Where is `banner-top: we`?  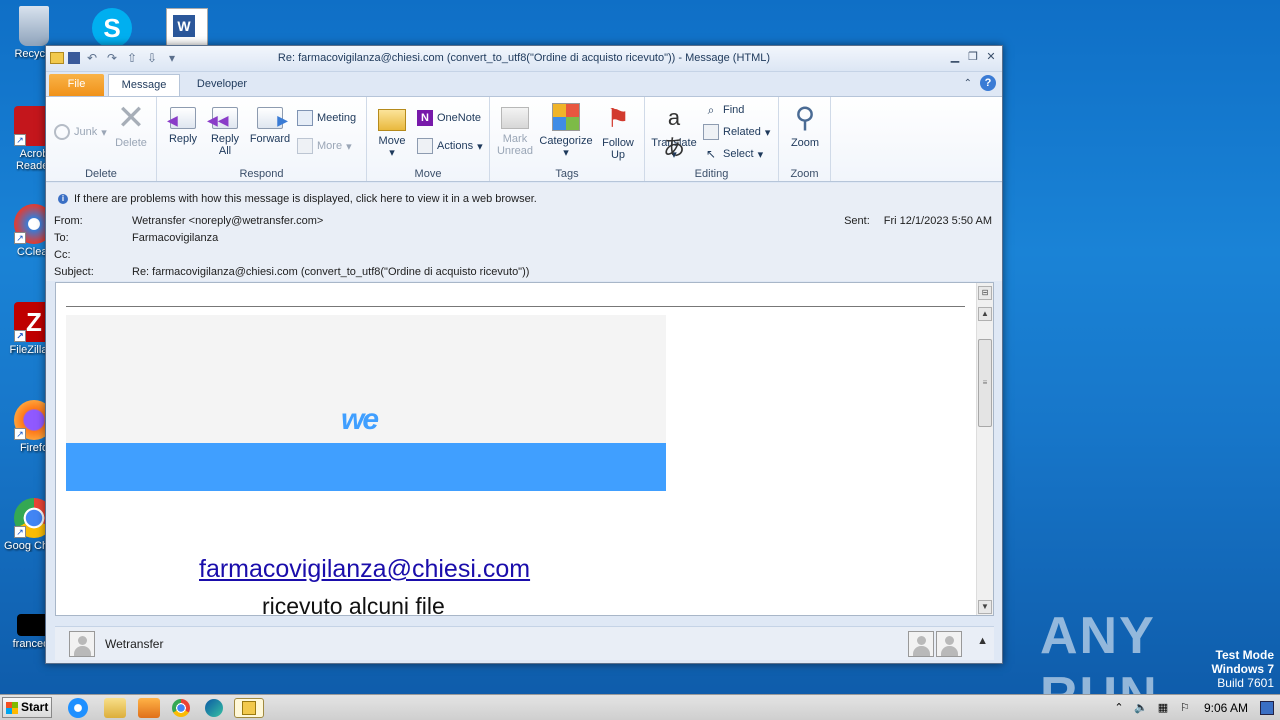
banner-top: we is located at coordinates (366, 379).